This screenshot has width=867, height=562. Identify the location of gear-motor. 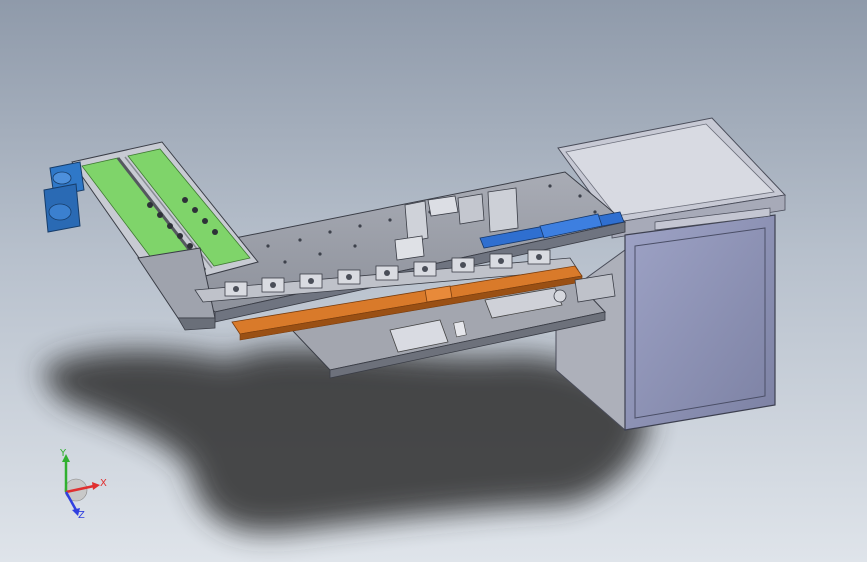
(64, 197).